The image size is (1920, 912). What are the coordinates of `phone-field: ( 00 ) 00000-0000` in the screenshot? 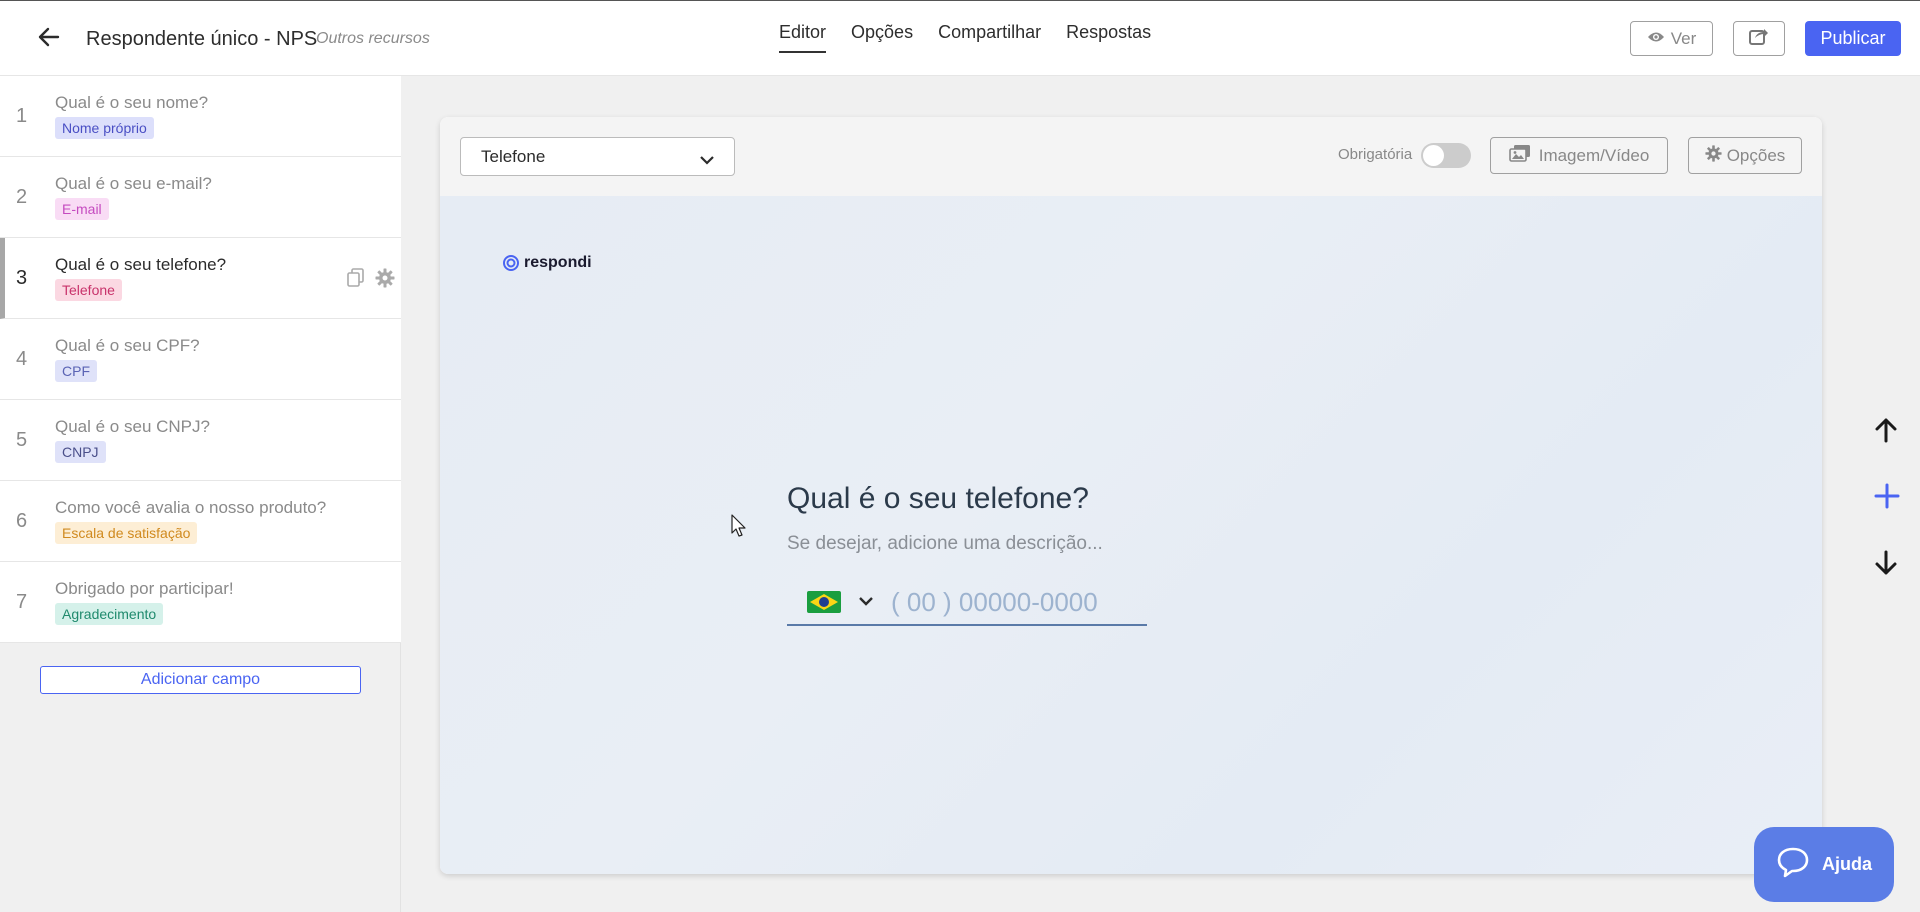 It's located at (967, 603).